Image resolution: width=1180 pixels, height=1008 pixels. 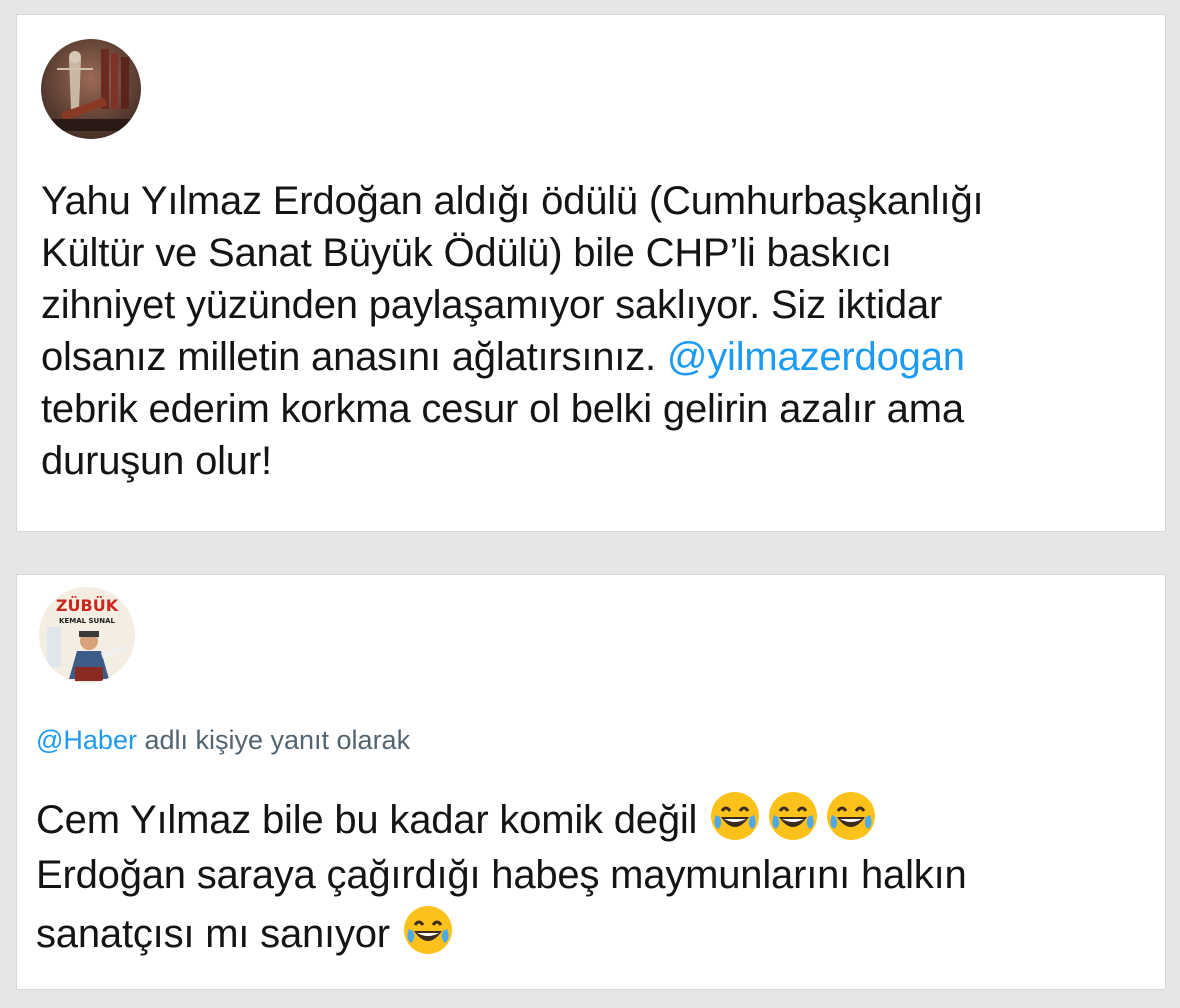 I want to click on user-avatar-2: ZÜBÜK KEMAL SUNAL, so click(x=87, y=635).